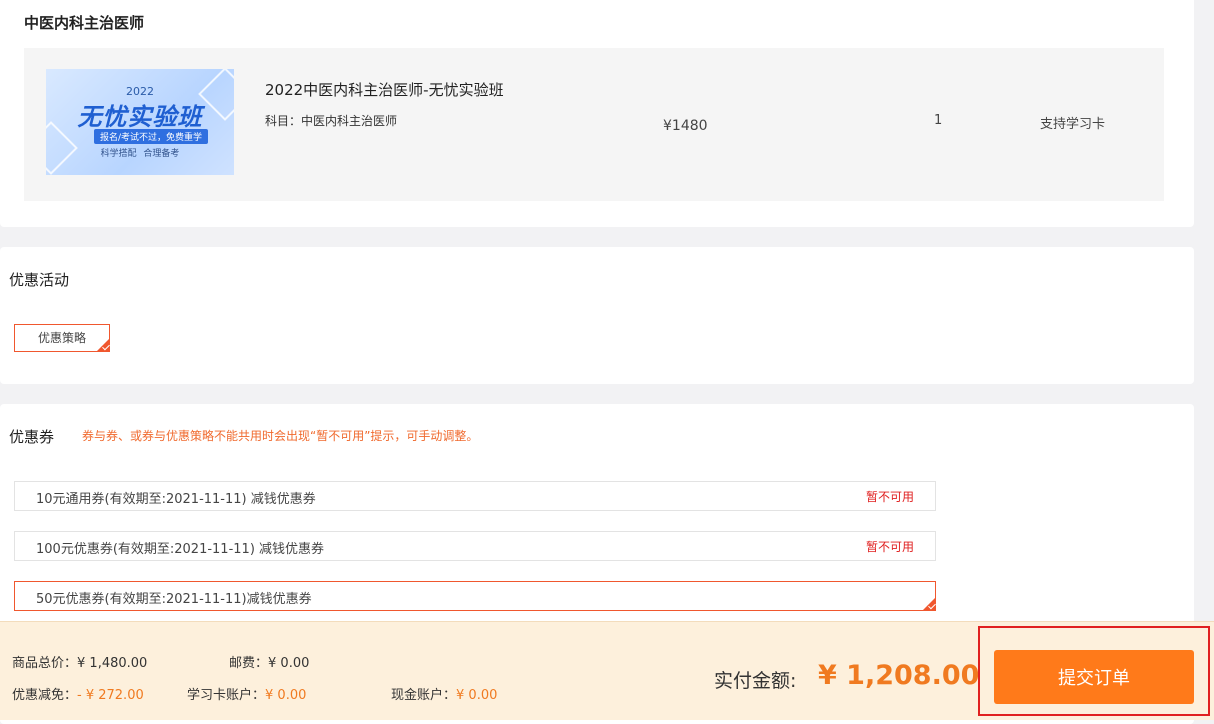  What do you see at coordinates (475, 546) in the screenshot?
I see `coupon-option: 100元优惠券(有效期至:2021-11-11) 减钱优惠券 暂不可用` at bounding box center [475, 546].